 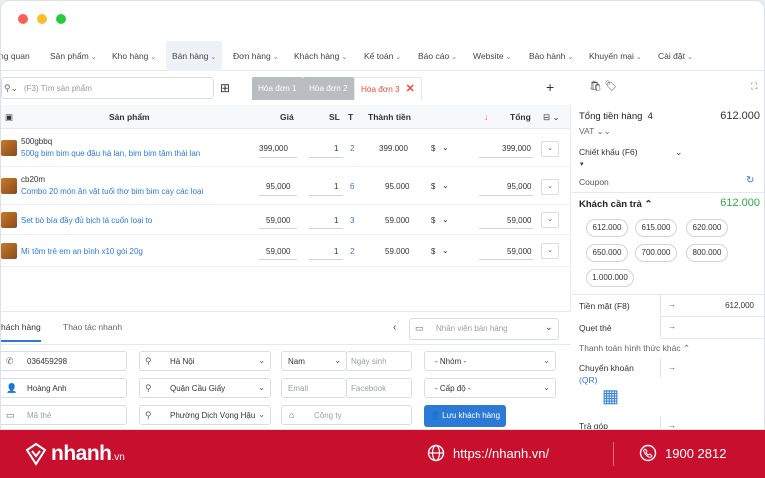 I want to click on close-icon: ✕, so click(x=410, y=89).